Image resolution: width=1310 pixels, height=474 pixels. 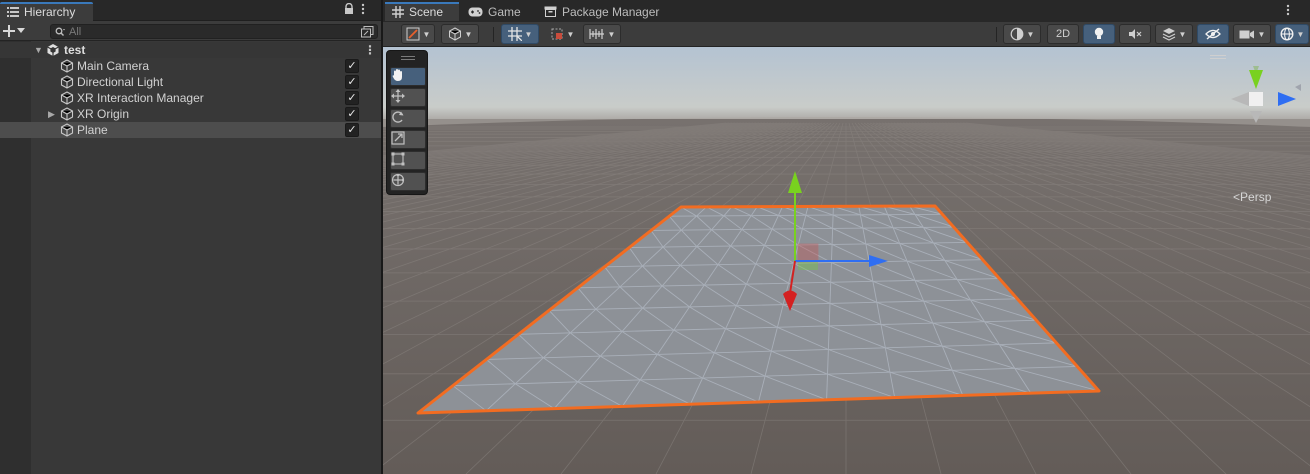 I want to click on move-tool-button, so click(x=408, y=97).